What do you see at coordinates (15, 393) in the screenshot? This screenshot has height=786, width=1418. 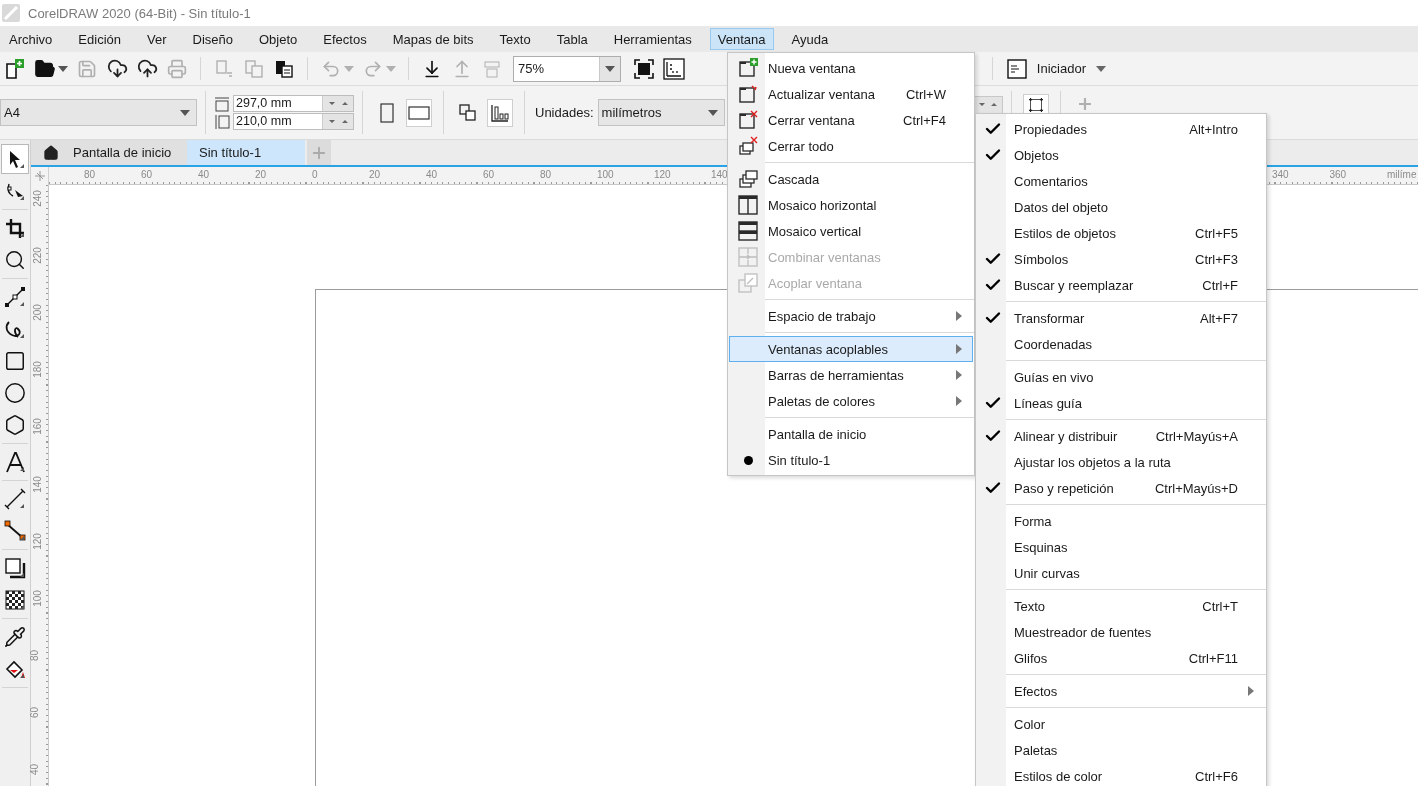 I see `ellipse-icon` at bounding box center [15, 393].